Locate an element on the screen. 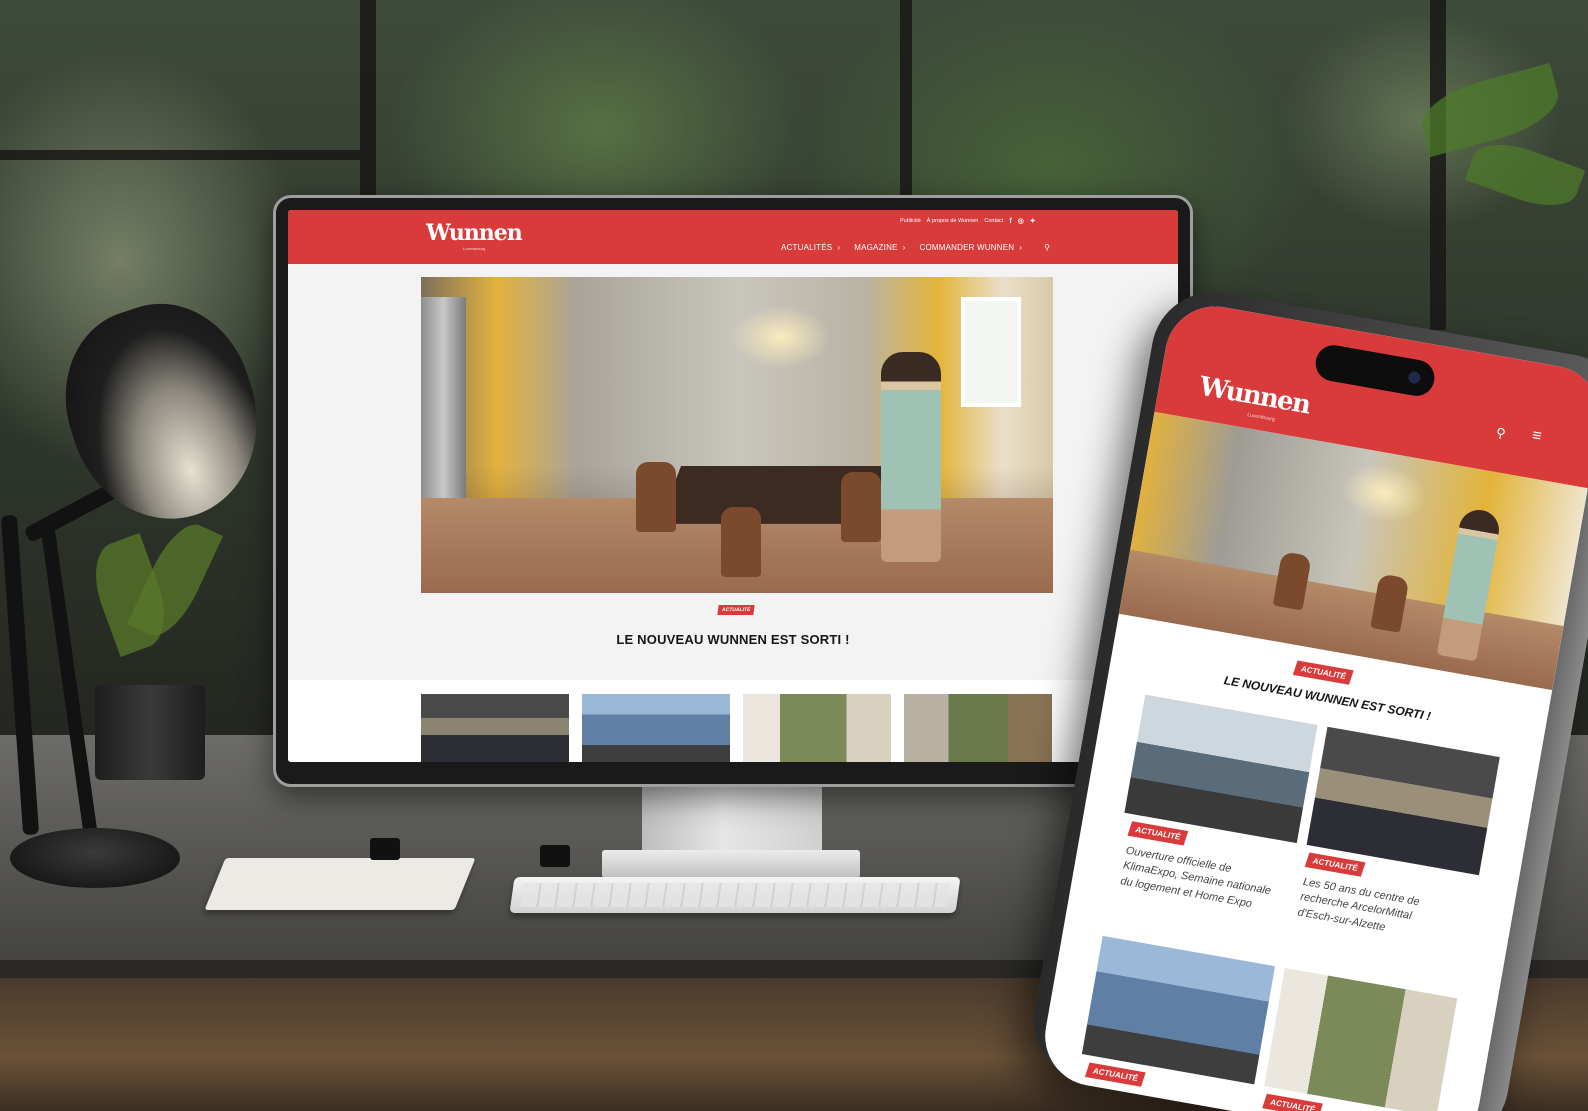  notebook is located at coordinates (340, 884).